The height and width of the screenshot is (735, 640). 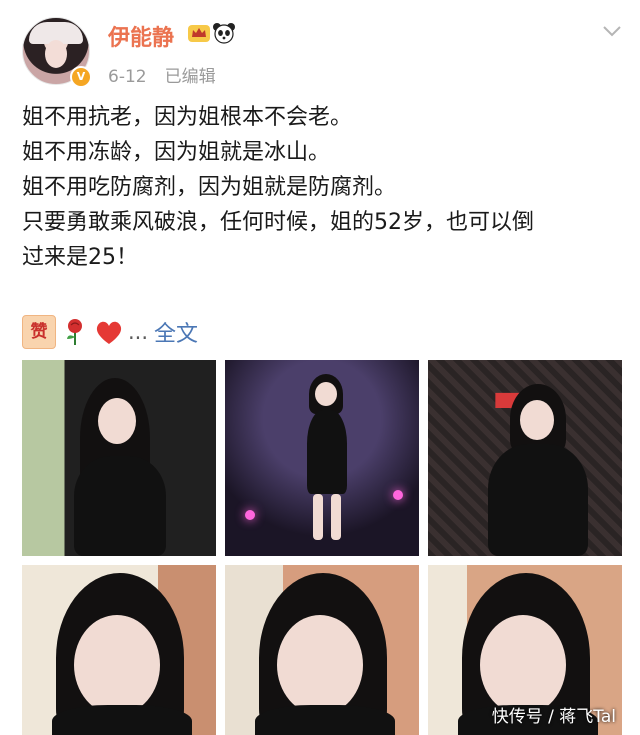 What do you see at coordinates (141, 36) in the screenshot?
I see `username: 伊能静` at bounding box center [141, 36].